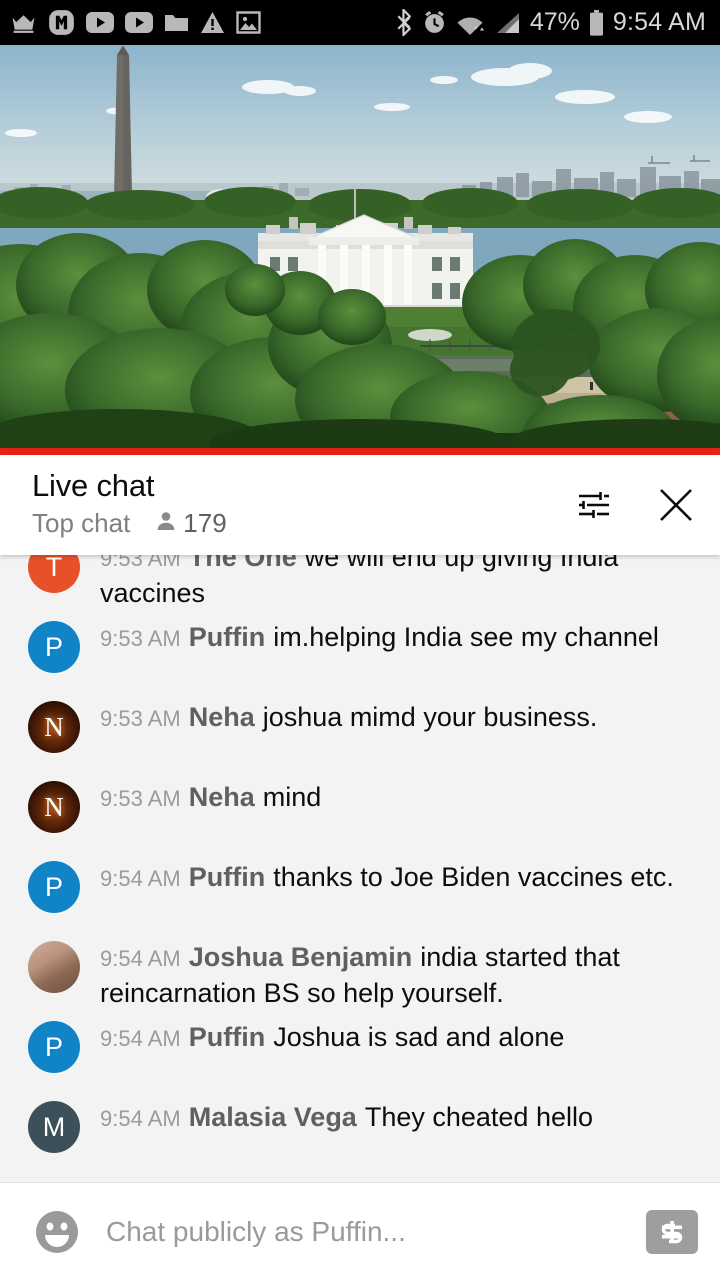 This screenshot has width=720, height=1280. What do you see at coordinates (404, 22) in the screenshot?
I see `bluetooth-icon` at bounding box center [404, 22].